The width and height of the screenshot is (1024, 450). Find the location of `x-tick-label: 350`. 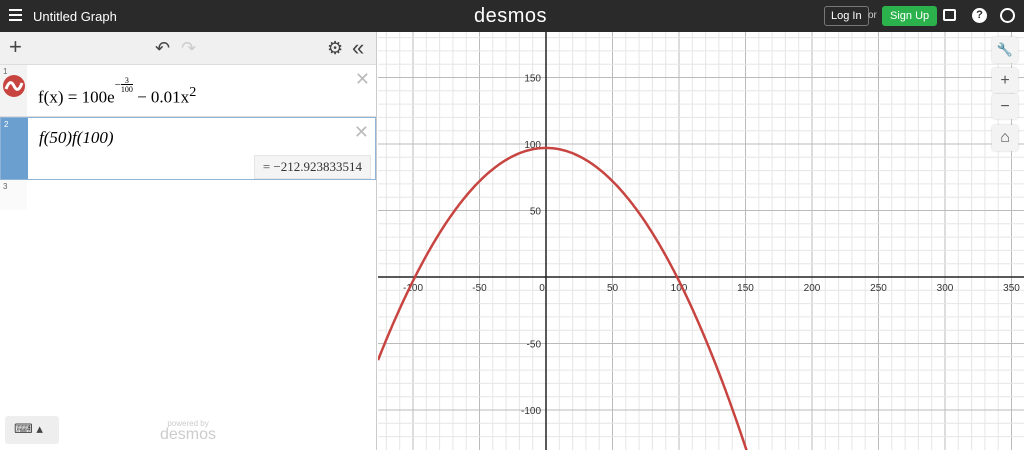

x-tick-label: 350 is located at coordinates (1011, 288).